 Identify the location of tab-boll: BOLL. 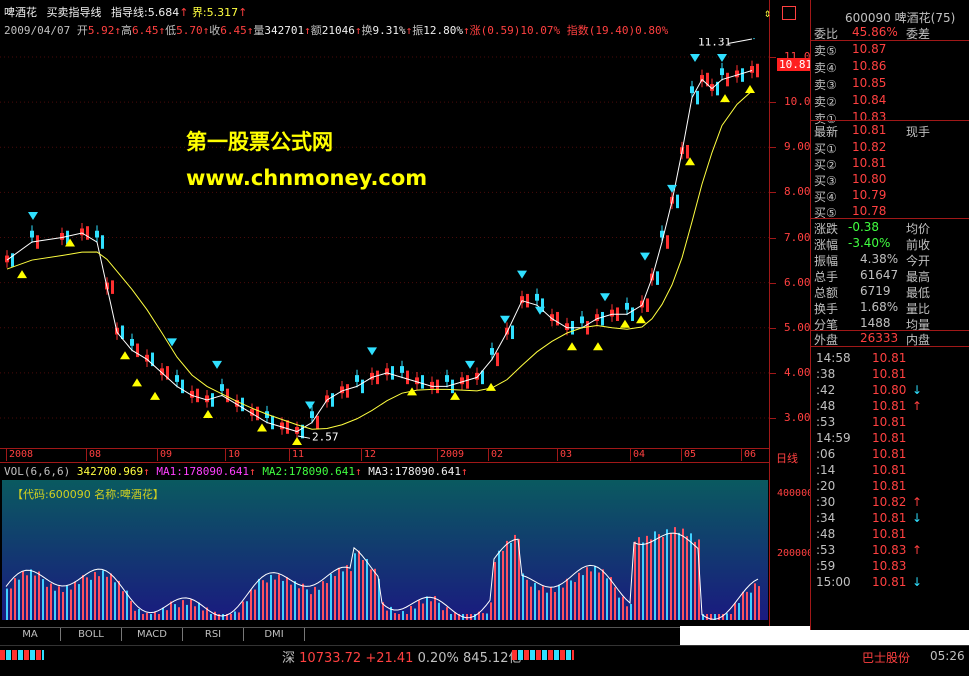
(91, 634).